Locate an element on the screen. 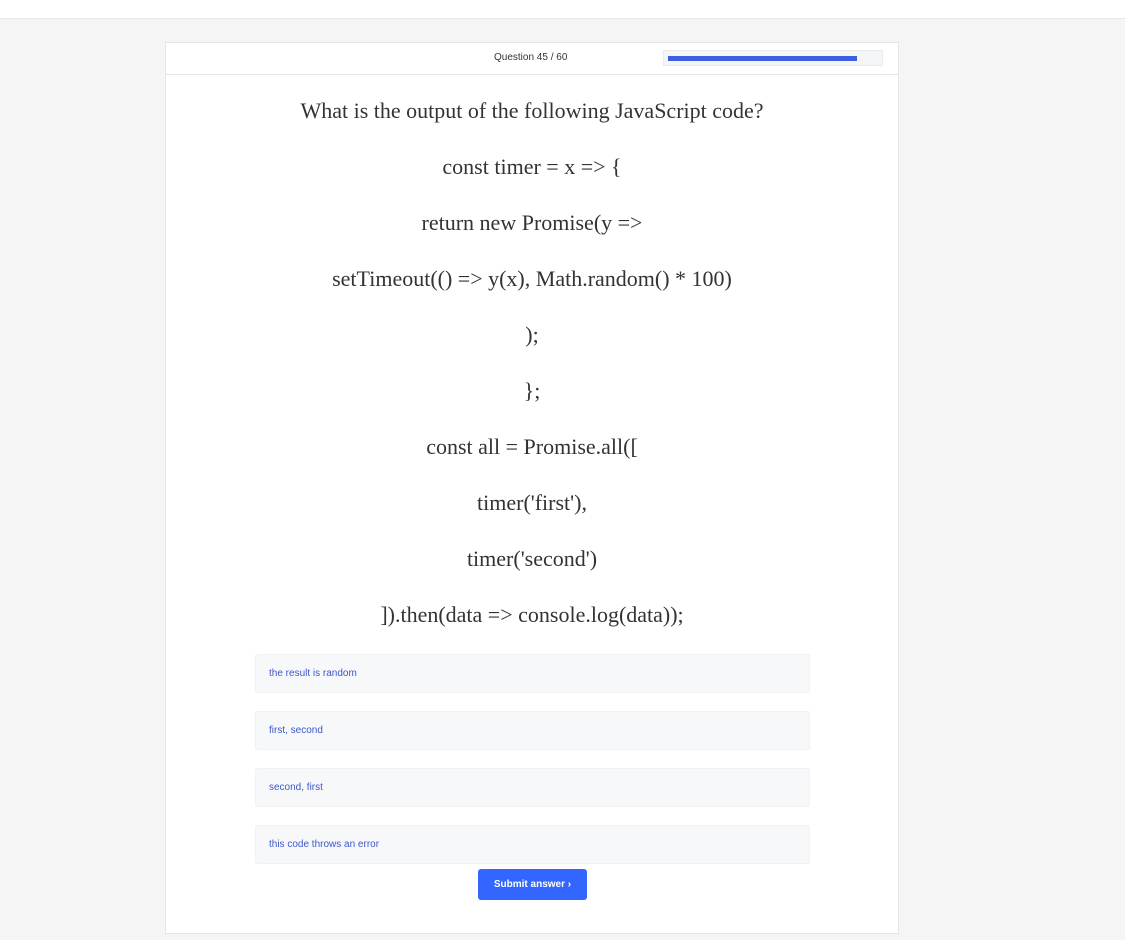 This screenshot has width=1125, height=940. question-line: timer('first'), is located at coordinates (532, 502).